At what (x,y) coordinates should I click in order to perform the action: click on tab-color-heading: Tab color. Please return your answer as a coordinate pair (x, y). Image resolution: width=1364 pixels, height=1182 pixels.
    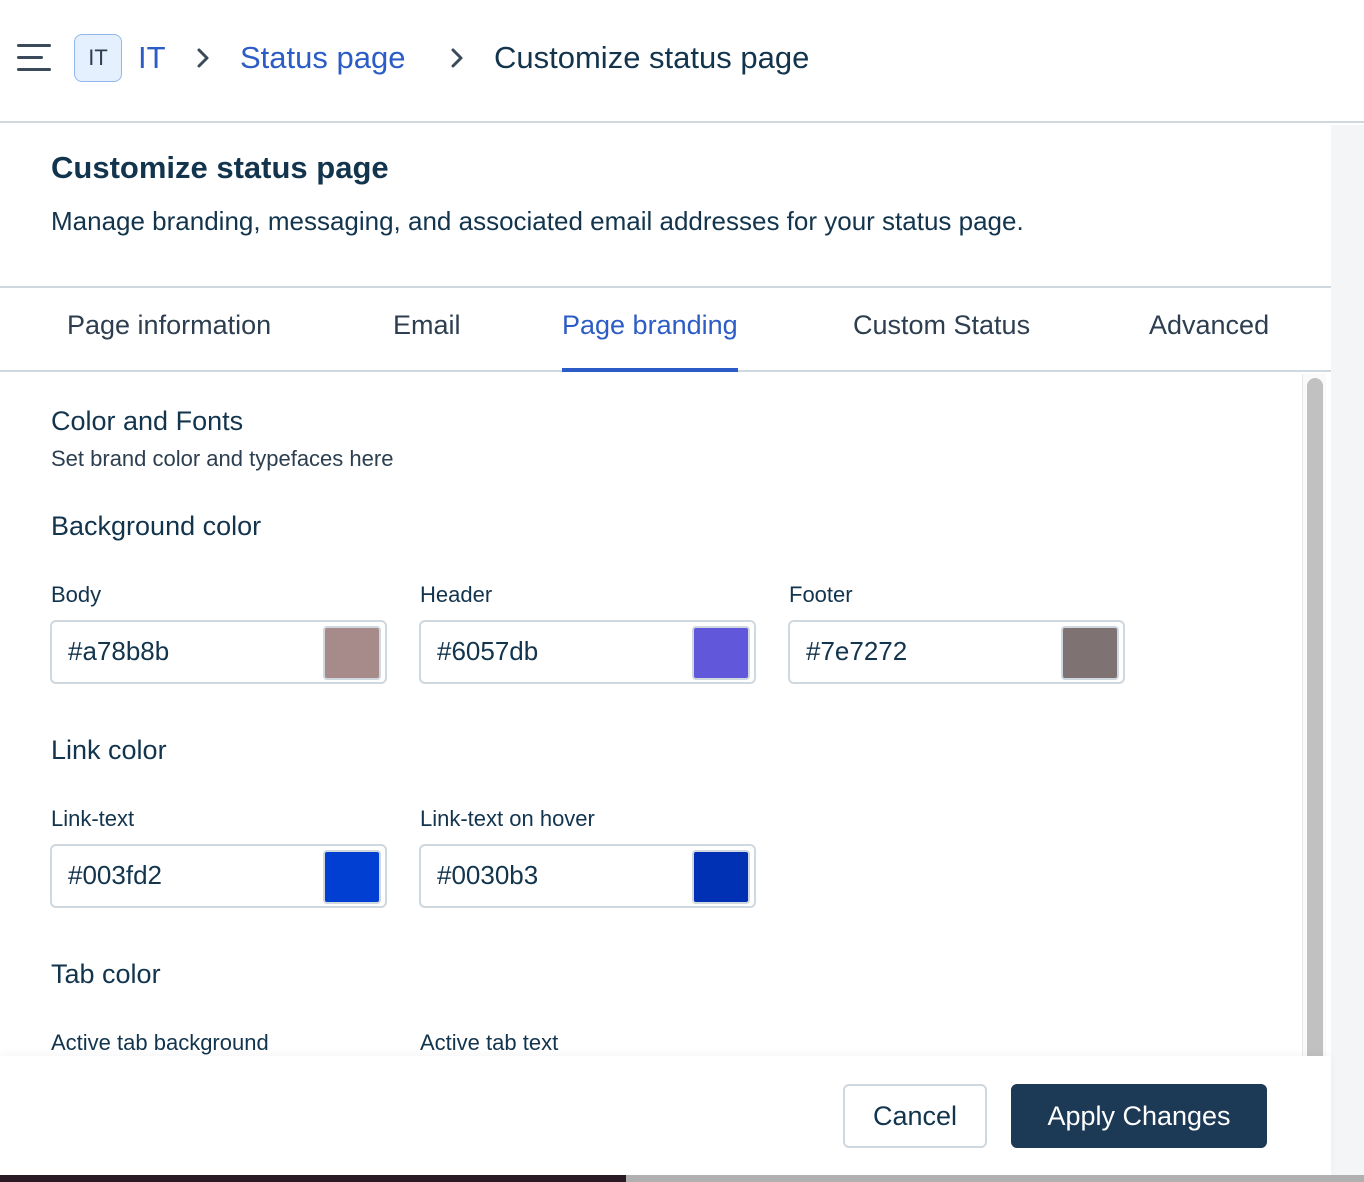
    Looking at the image, I should click on (106, 974).